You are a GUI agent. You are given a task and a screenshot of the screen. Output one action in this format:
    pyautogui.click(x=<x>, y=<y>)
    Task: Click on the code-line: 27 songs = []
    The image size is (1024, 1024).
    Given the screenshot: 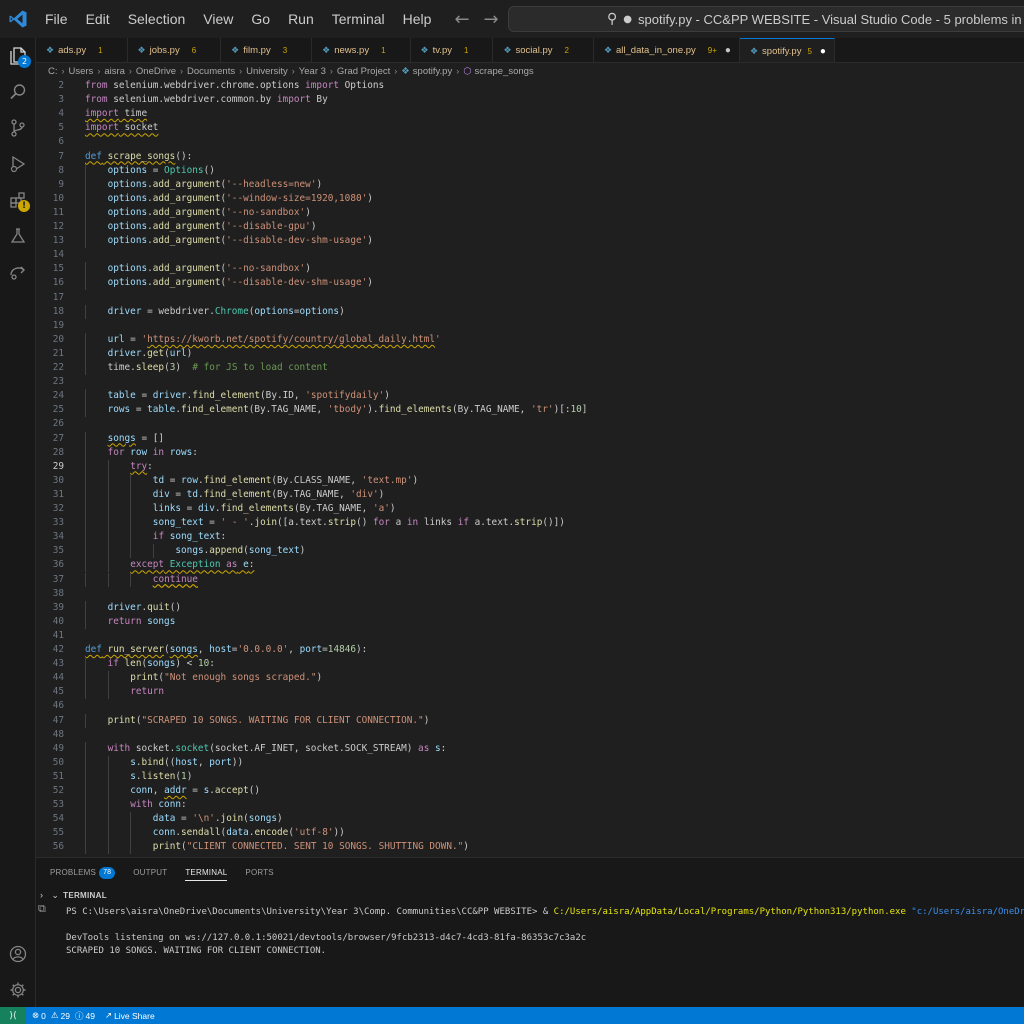 What is the action you would take?
    pyautogui.click(x=530, y=438)
    